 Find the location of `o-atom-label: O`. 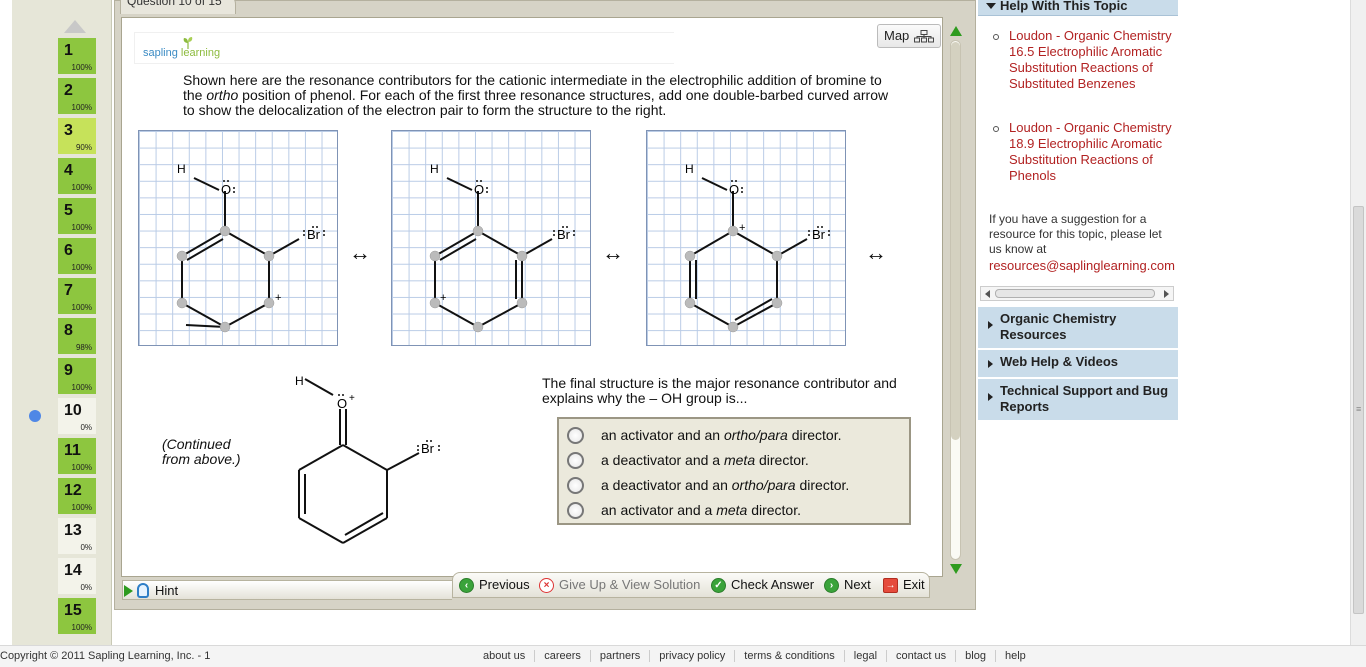

o-atom-label: O is located at coordinates (226, 189).